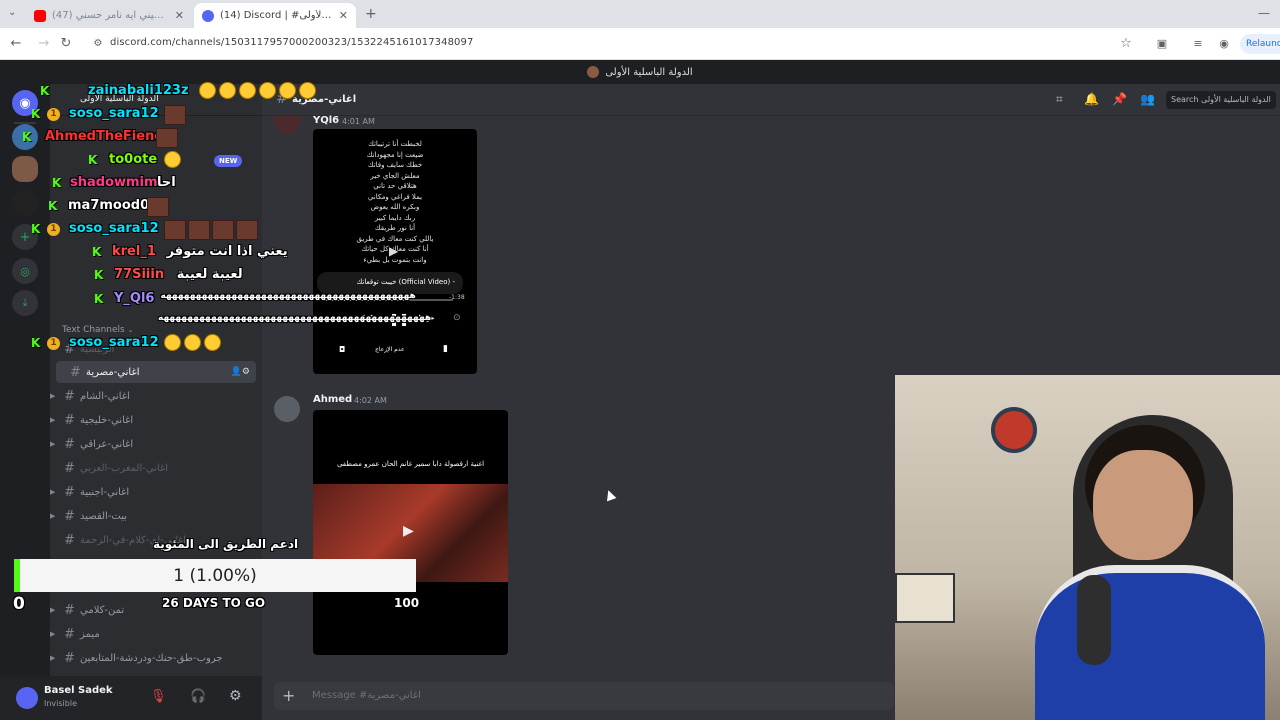  Describe the element at coordinates (12, 12) in the screenshot. I see `tab-search-icon: ⌄` at that location.